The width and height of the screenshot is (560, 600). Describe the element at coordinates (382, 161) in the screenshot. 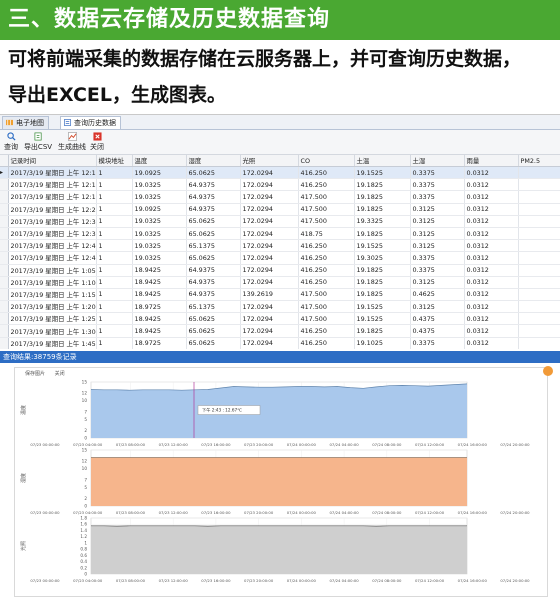

I see `column-header: 土温` at that location.